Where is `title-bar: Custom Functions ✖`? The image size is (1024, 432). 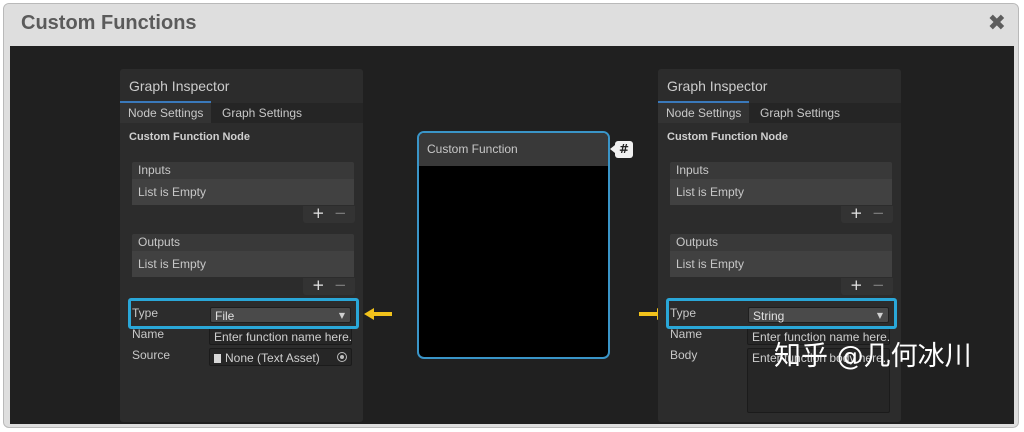
title-bar: Custom Functions ✖ is located at coordinates (511, 25).